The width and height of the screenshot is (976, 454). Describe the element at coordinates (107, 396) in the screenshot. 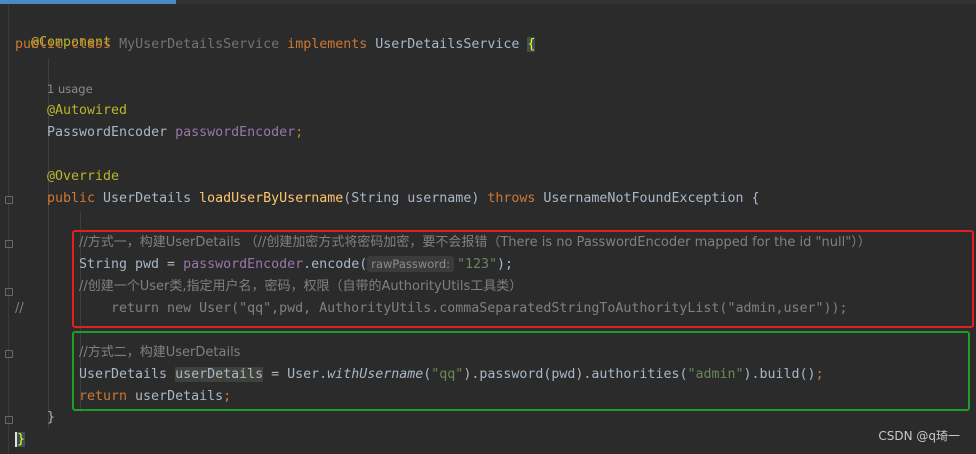

I see `keyword: return` at that location.